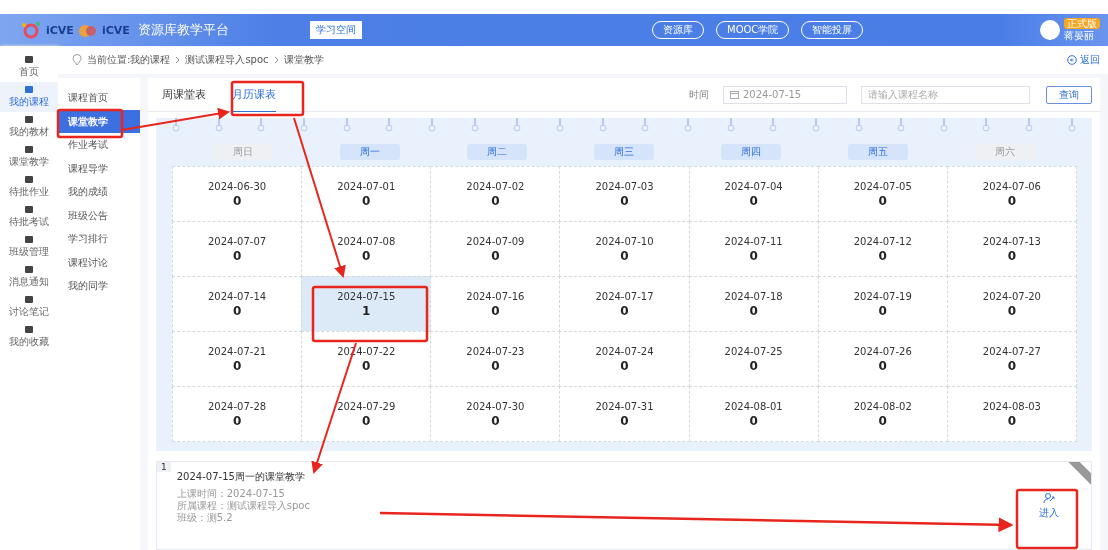 This screenshot has height=550, width=1108. What do you see at coordinates (29, 97) in the screenshot?
I see `sidebar-item: 我的课程` at bounding box center [29, 97].